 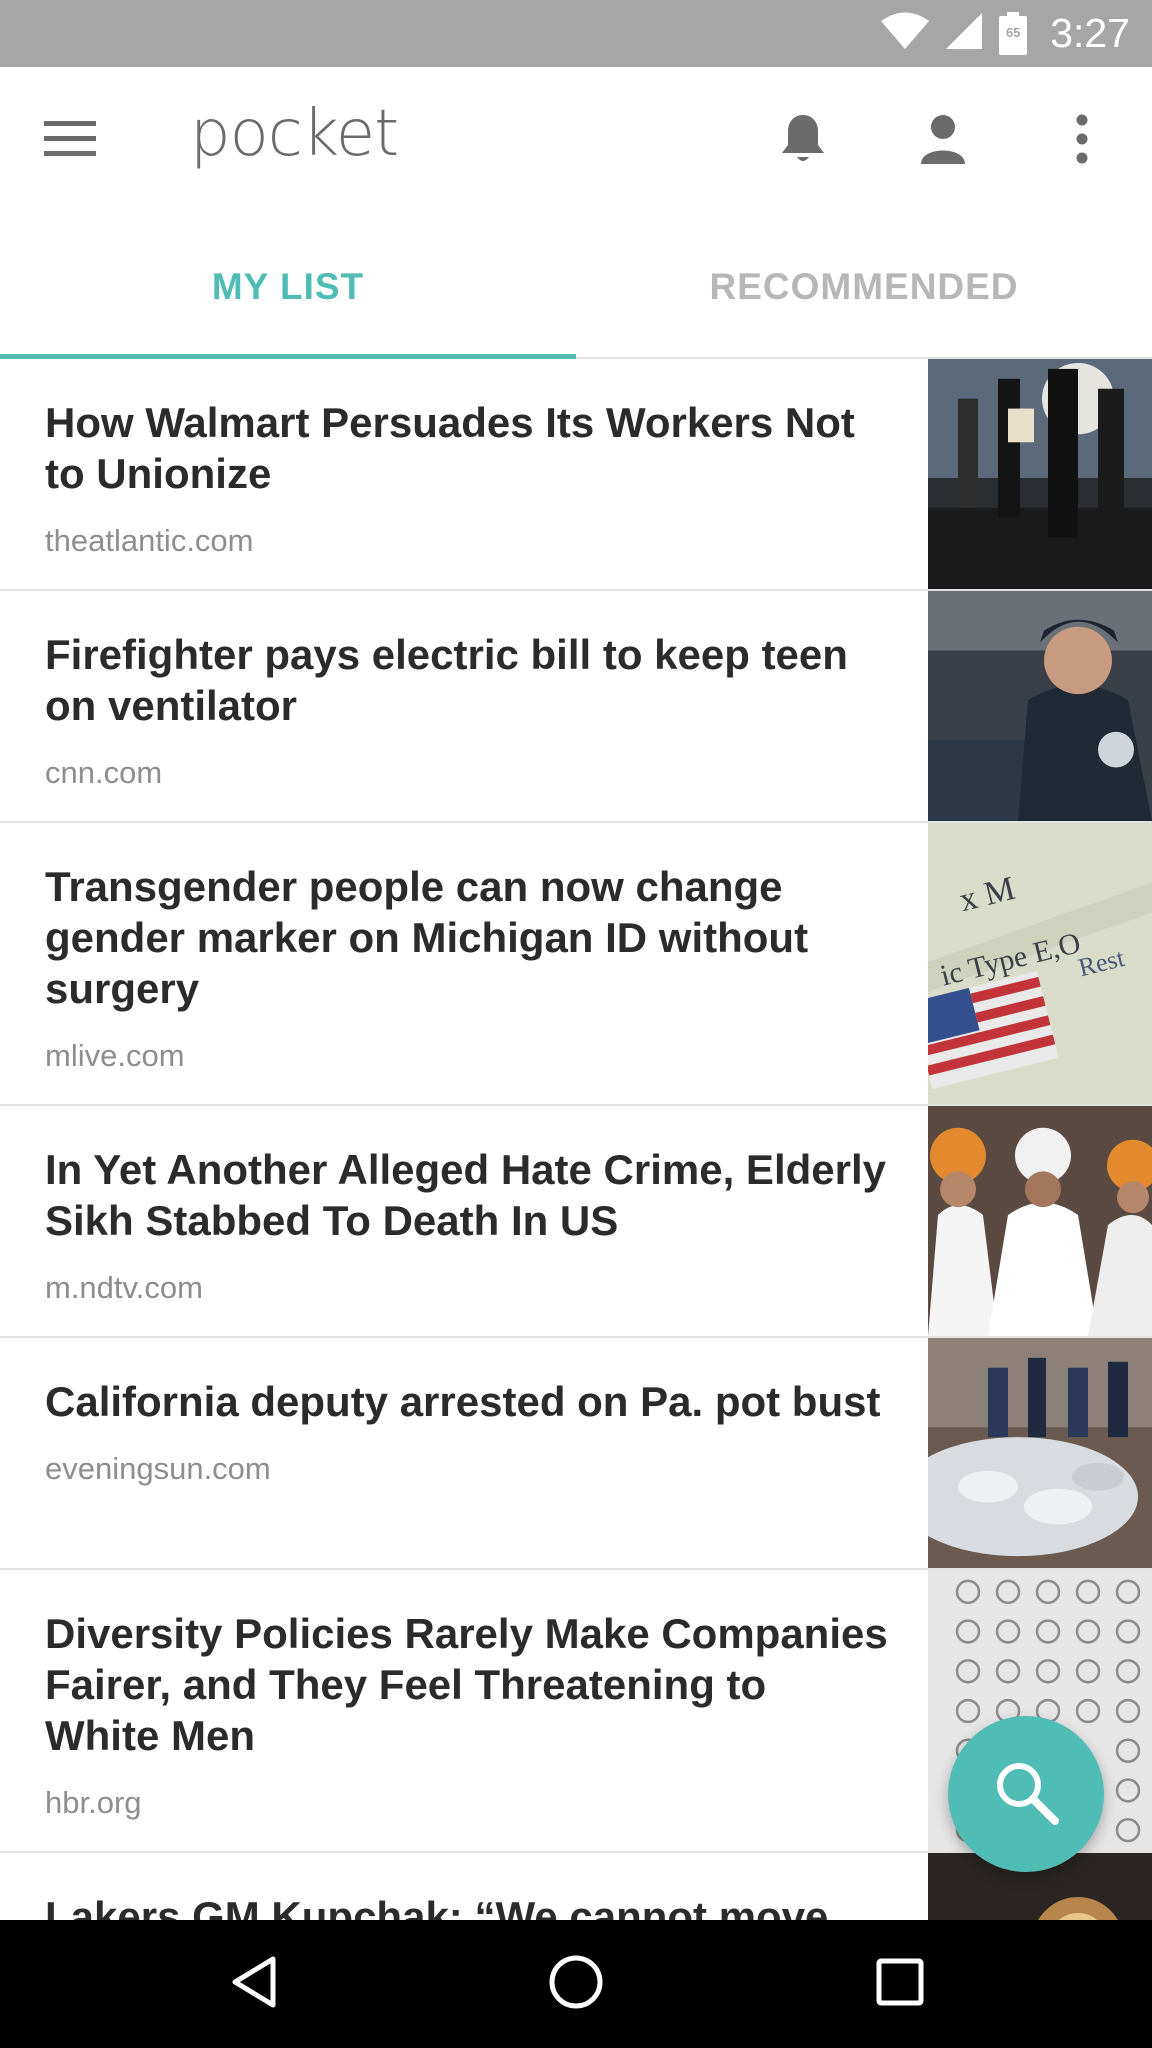 I want to click on back-icon, so click(x=254, y=1984).